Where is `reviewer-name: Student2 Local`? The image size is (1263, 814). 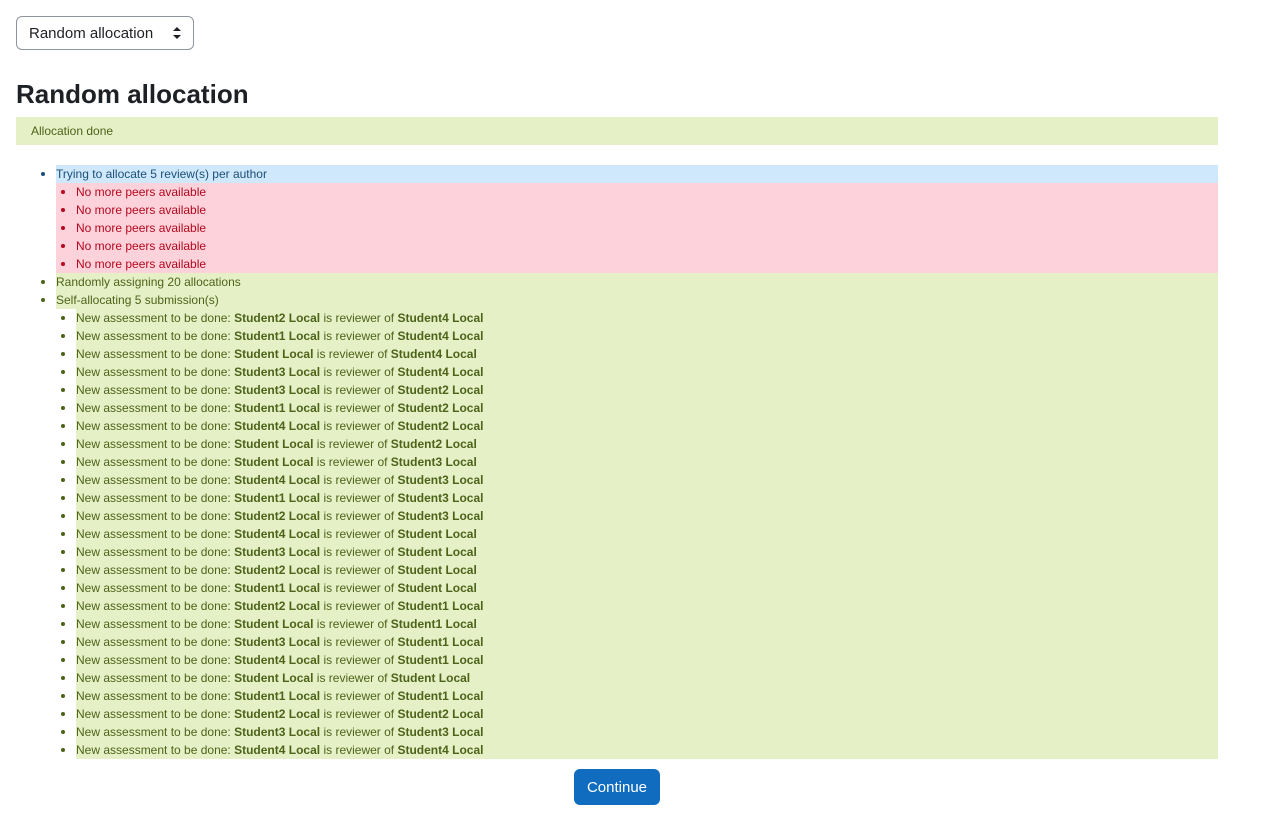
reviewer-name: Student2 Local is located at coordinates (277, 714).